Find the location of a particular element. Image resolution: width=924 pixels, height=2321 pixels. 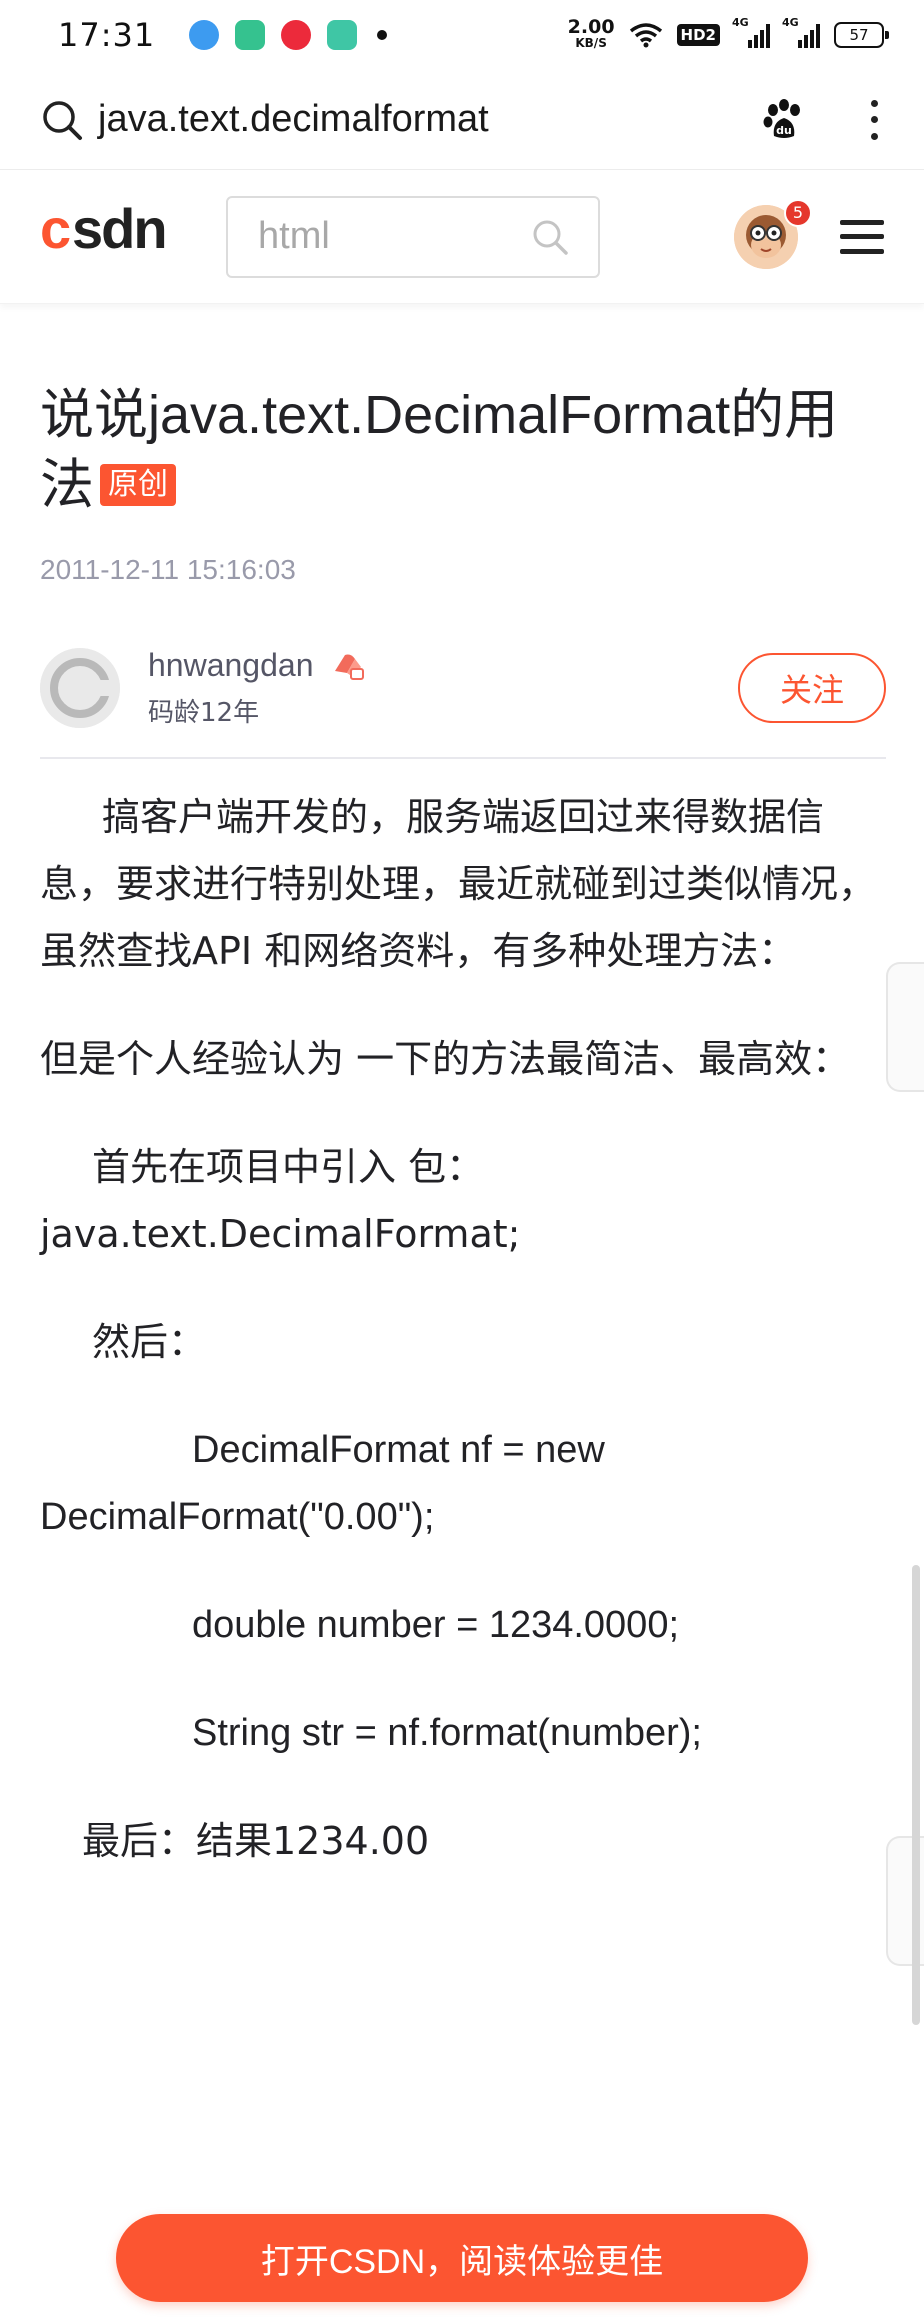

site-header: c sdn 5 is located at coordinates (462, 237).